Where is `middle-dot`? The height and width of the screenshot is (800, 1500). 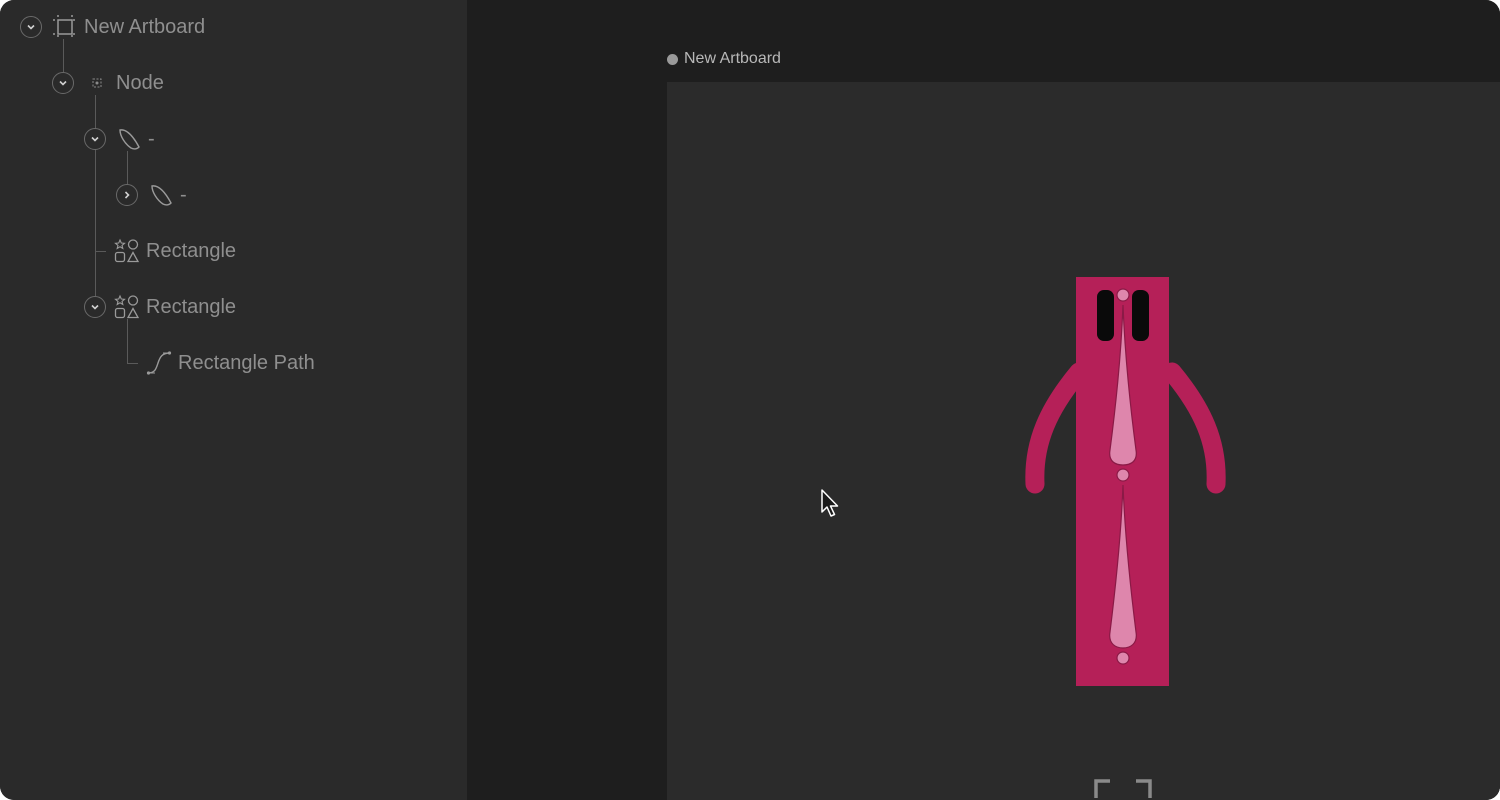 middle-dot is located at coordinates (1123, 475).